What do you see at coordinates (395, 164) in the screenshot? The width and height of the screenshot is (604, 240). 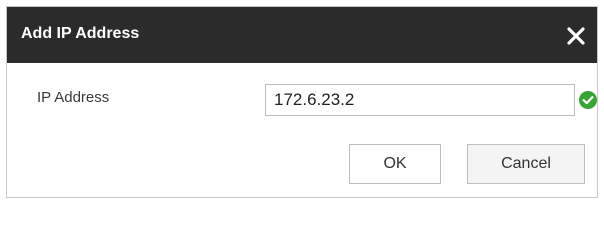 I see `ok-button: OK` at bounding box center [395, 164].